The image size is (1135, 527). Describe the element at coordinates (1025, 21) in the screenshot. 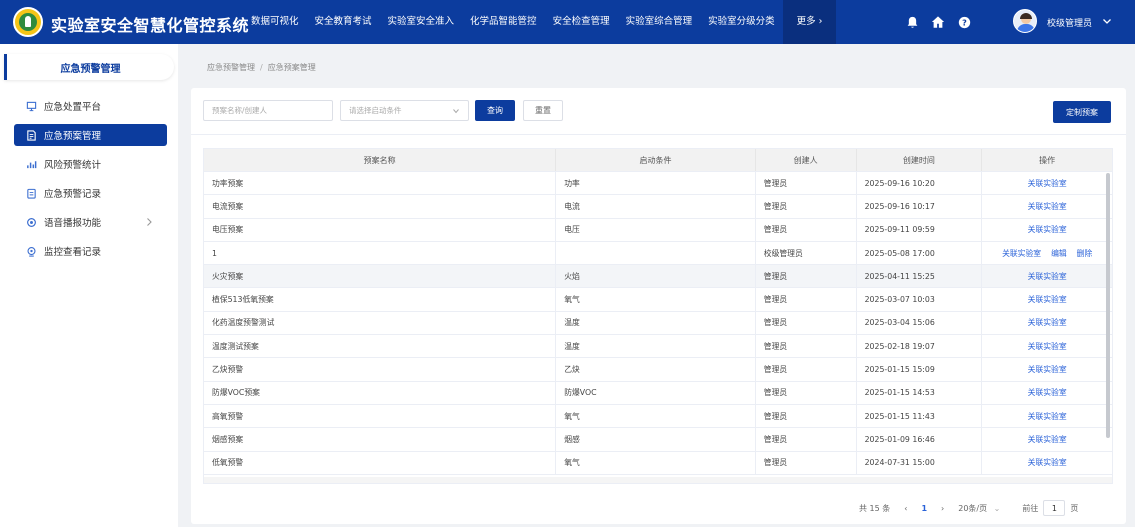

I see `avatar` at that location.